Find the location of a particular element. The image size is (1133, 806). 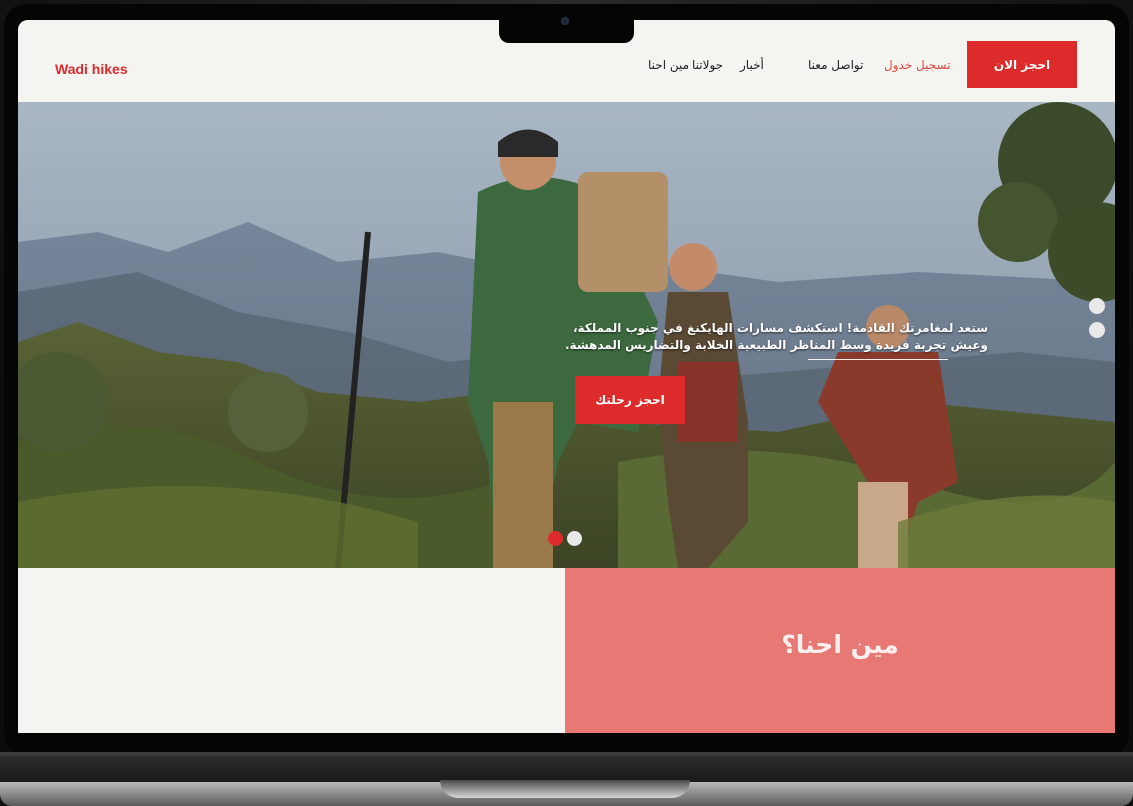

nav-link-contact: تواصل معنا is located at coordinates (835, 65).